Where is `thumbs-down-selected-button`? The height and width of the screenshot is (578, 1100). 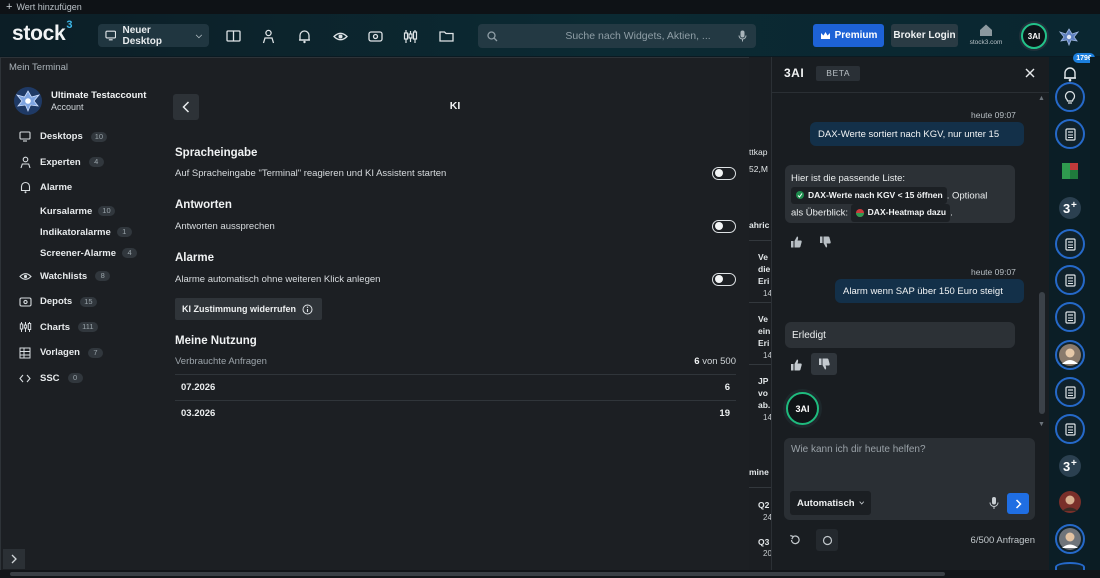 thumbs-down-selected-button is located at coordinates (824, 364).